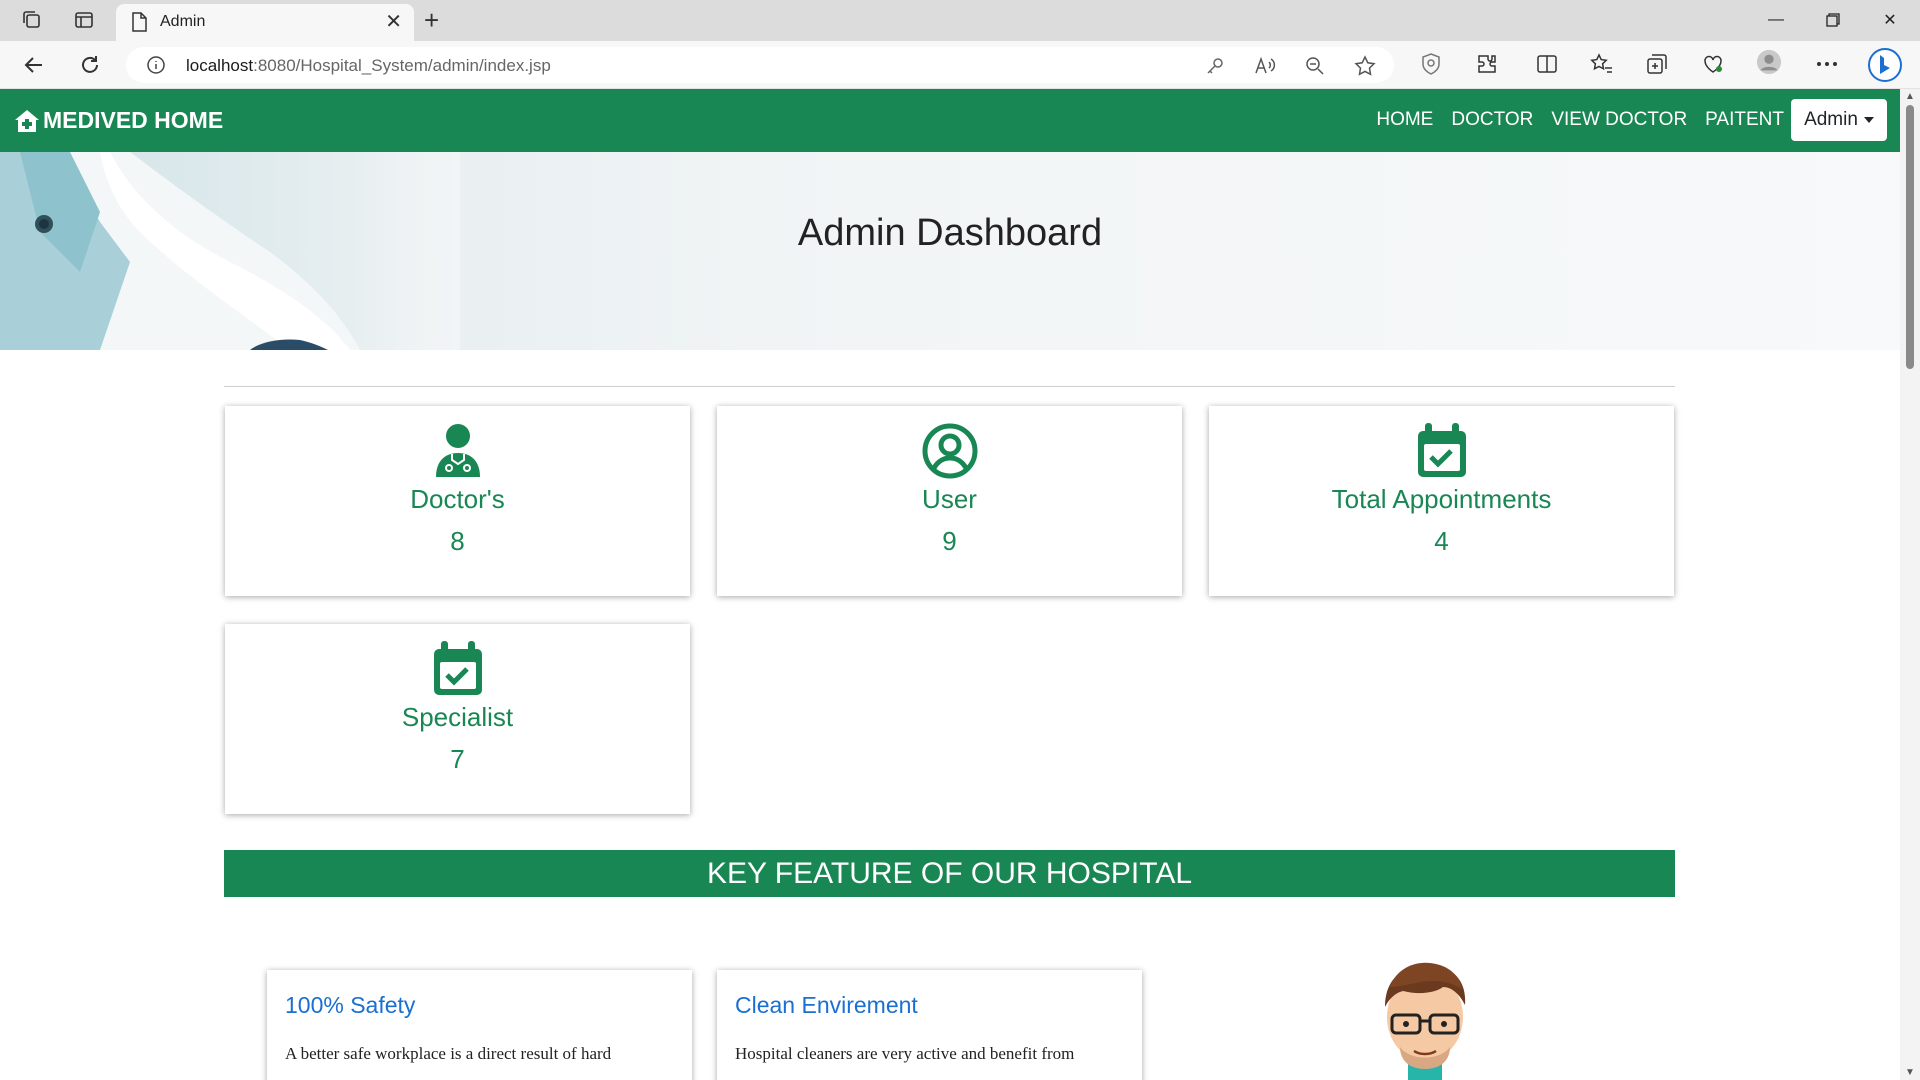 The image size is (1920, 1080). What do you see at coordinates (1619, 120) in the screenshot?
I see `nav-view-doctor: VIEW DOCTOR` at bounding box center [1619, 120].